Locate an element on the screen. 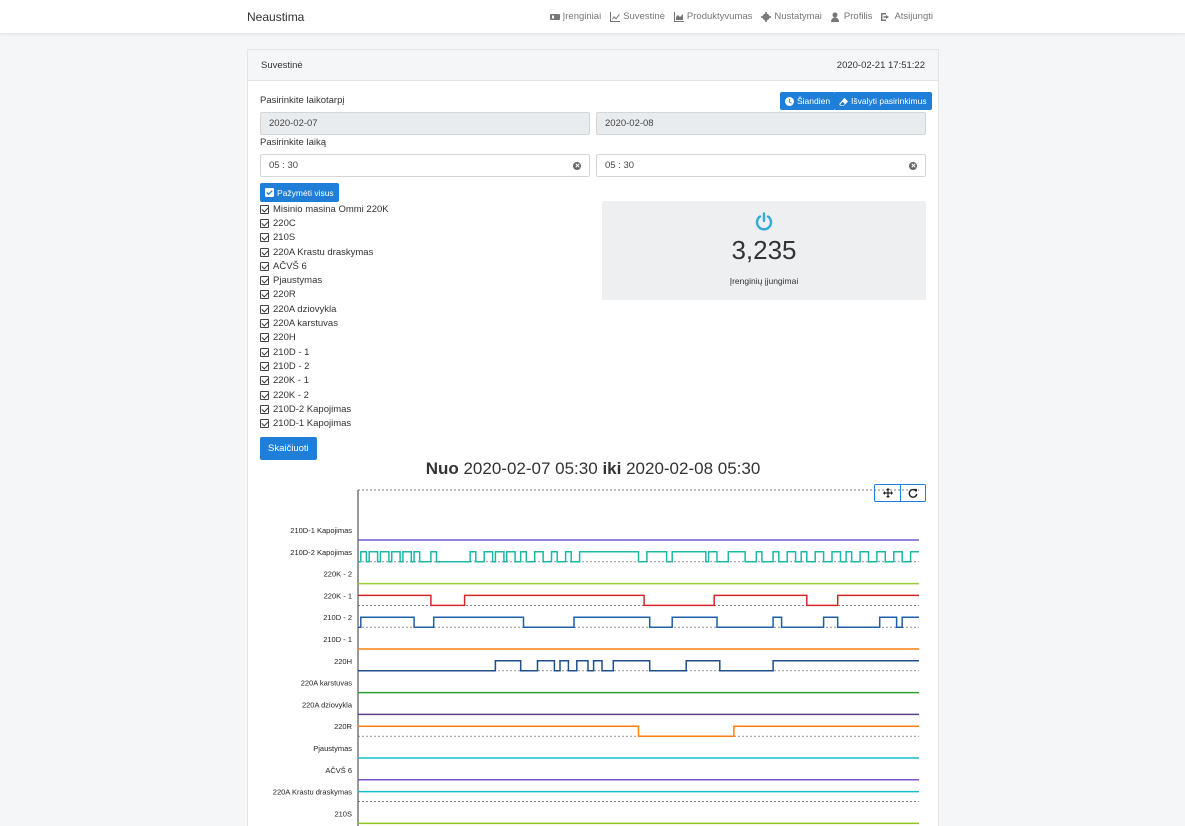 This screenshot has width=1185, height=826. device-checkbox: 220A dziovykla is located at coordinates (324, 309).